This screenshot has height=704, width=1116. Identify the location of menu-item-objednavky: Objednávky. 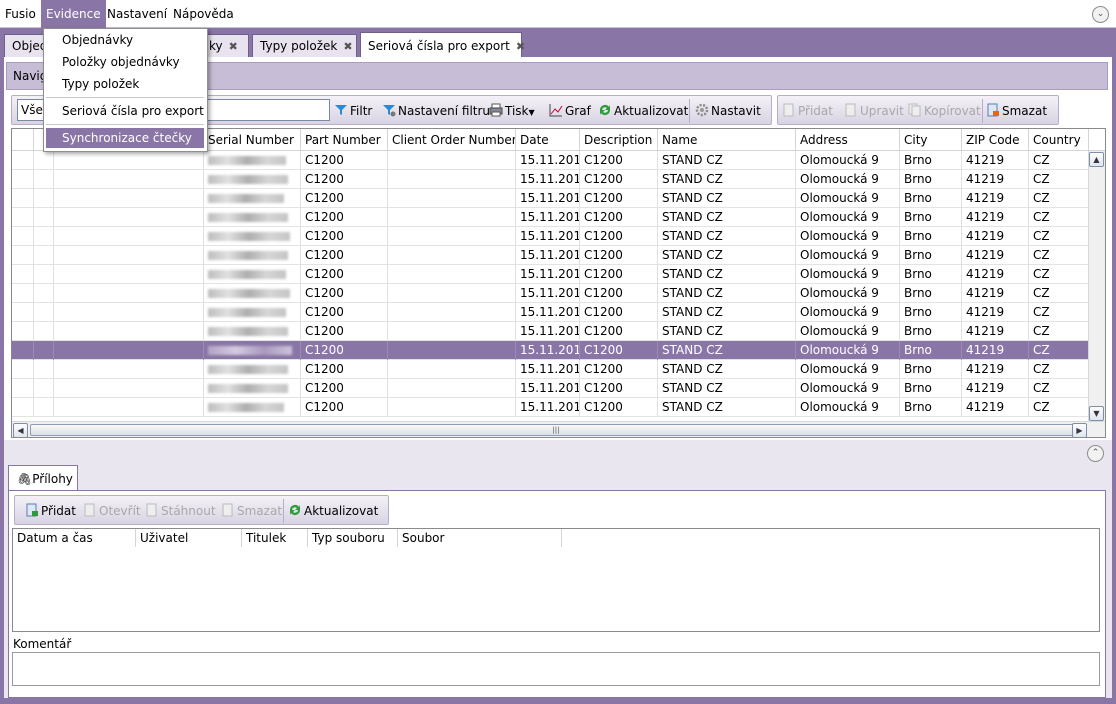
(97, 40).